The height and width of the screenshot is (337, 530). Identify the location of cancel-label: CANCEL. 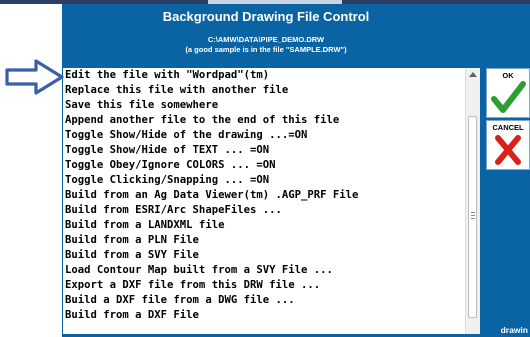
(508, 127).